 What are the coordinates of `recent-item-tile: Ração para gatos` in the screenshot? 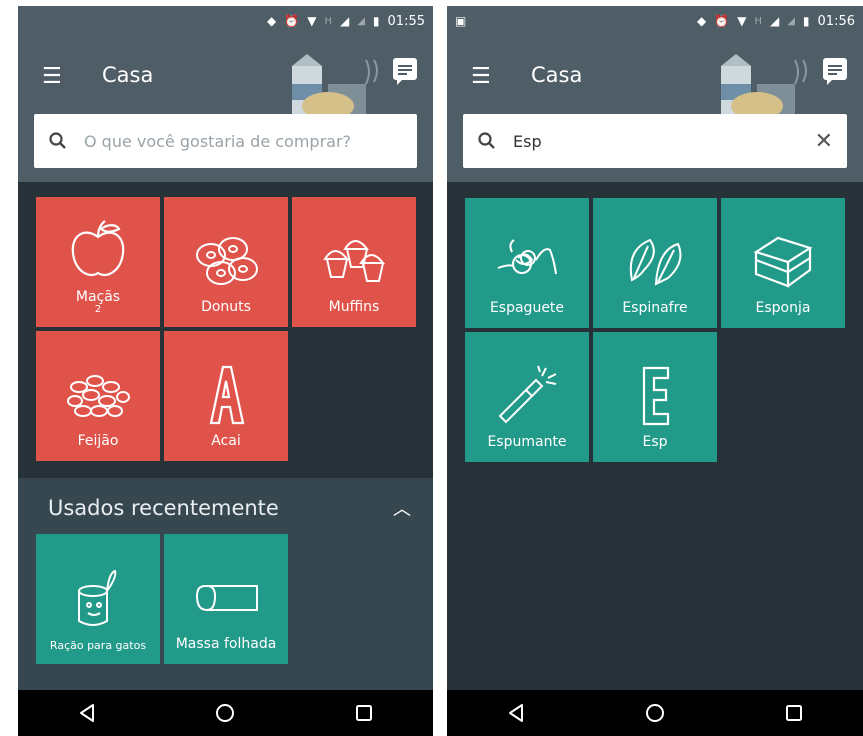 It's located at (98, 599).